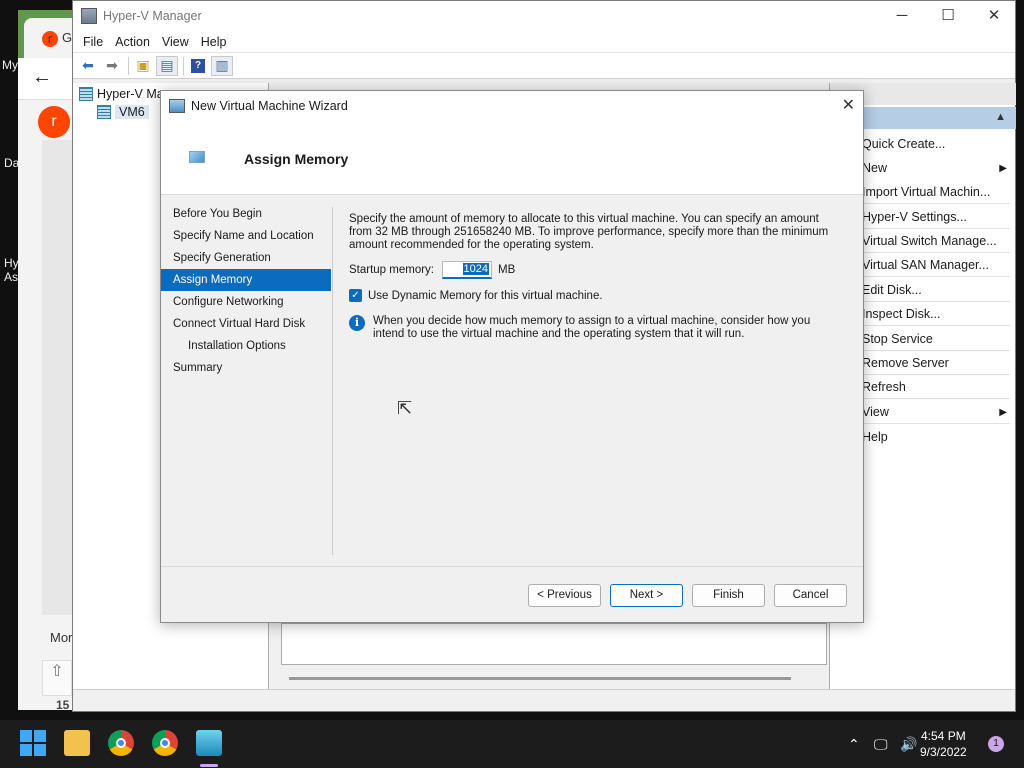 The height and width of the screenshot is (768, 1024). Describe the element at coordinates (152, 16) in the screenshot. I see `hyperv-title: Hyper-V Manager` at that location.